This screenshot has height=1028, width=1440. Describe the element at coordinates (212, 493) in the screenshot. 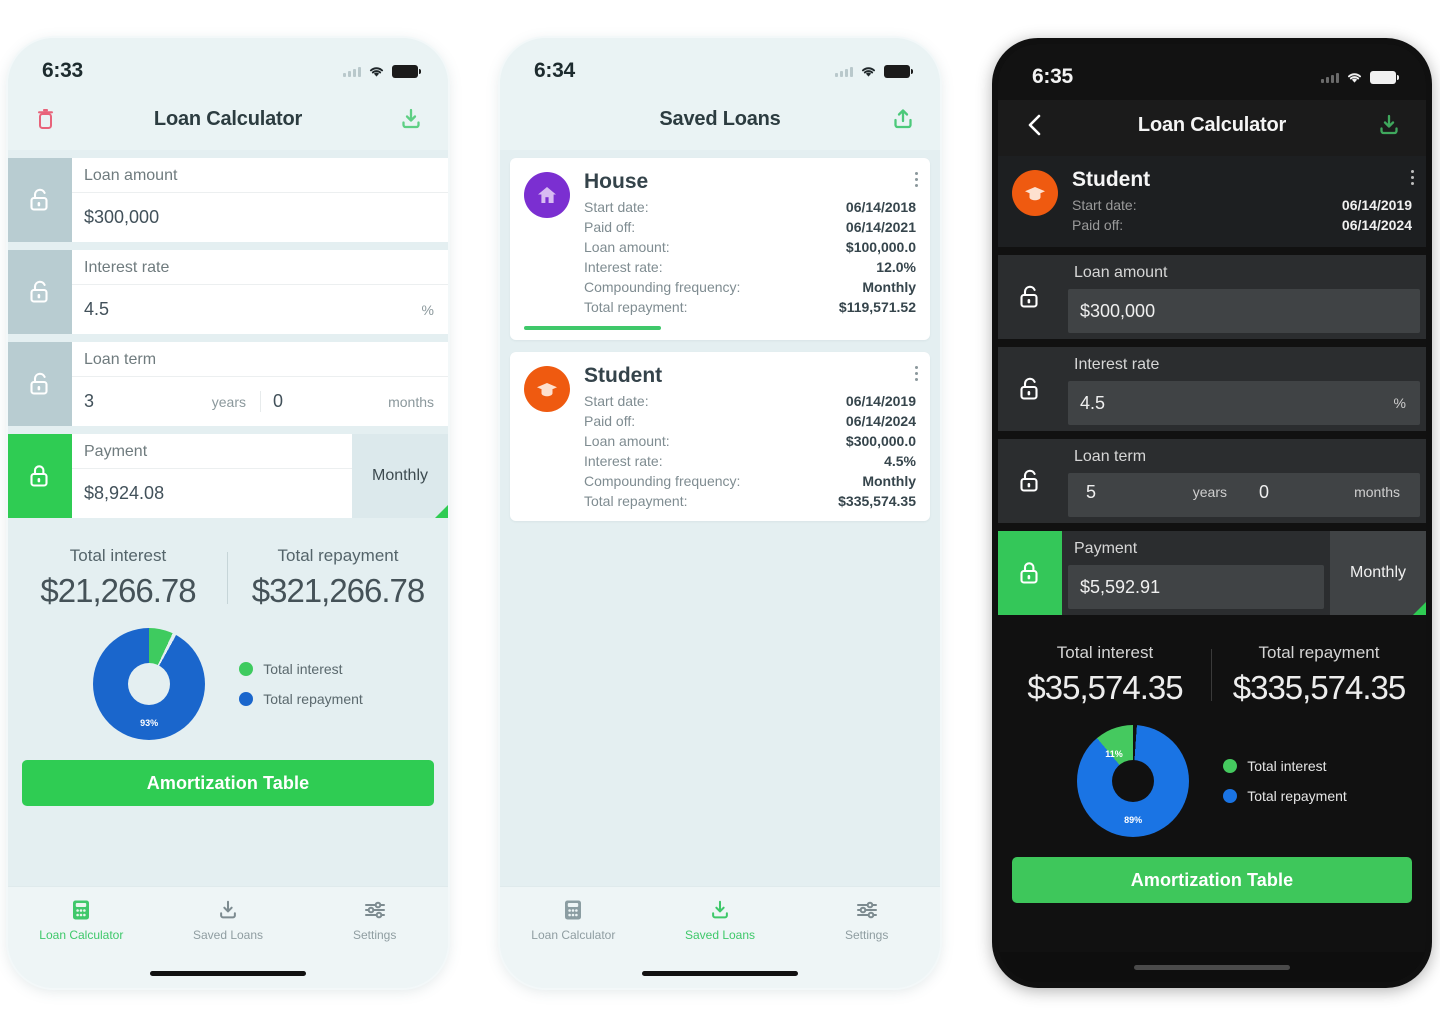

I see `field-value: $8,924.08` at that location.